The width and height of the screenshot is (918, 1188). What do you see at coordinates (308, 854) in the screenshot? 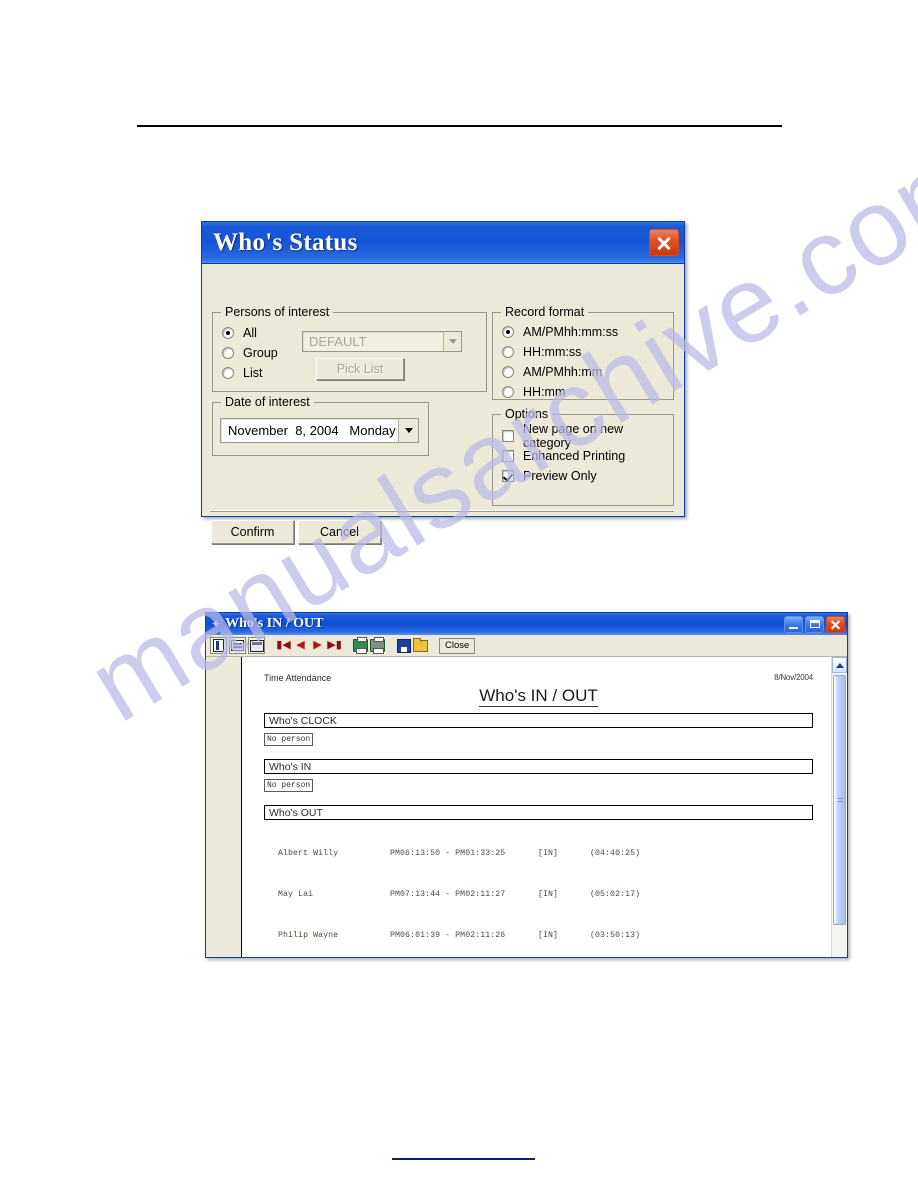
I see `row-name: Albert Willy` at bounding box center [308, 854].